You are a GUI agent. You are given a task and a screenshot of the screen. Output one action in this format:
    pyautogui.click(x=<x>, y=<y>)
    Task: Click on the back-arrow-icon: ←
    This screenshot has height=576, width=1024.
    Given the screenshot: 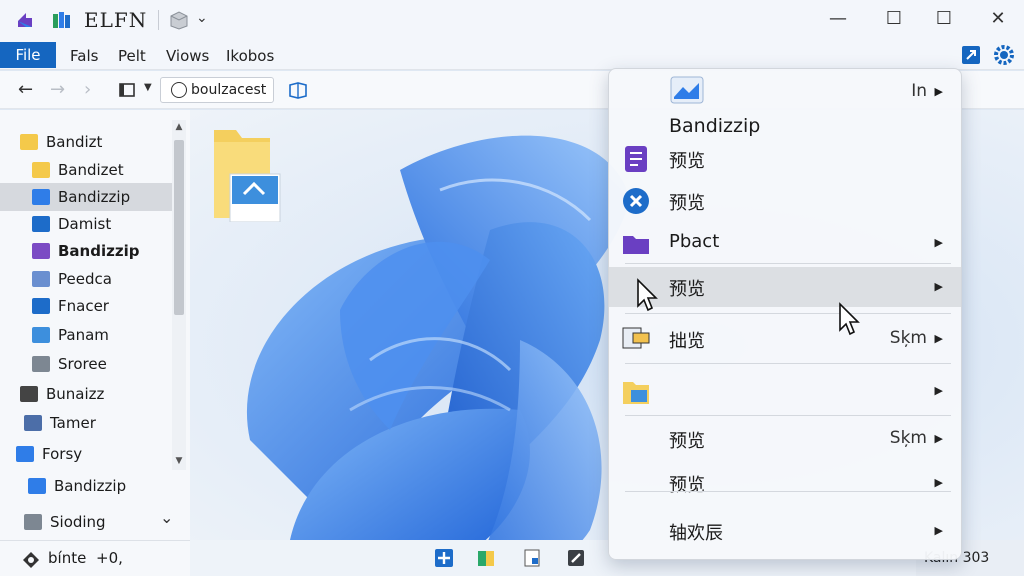 What is the action you would take?
    pyautogui.click(x=25, y=89)
    